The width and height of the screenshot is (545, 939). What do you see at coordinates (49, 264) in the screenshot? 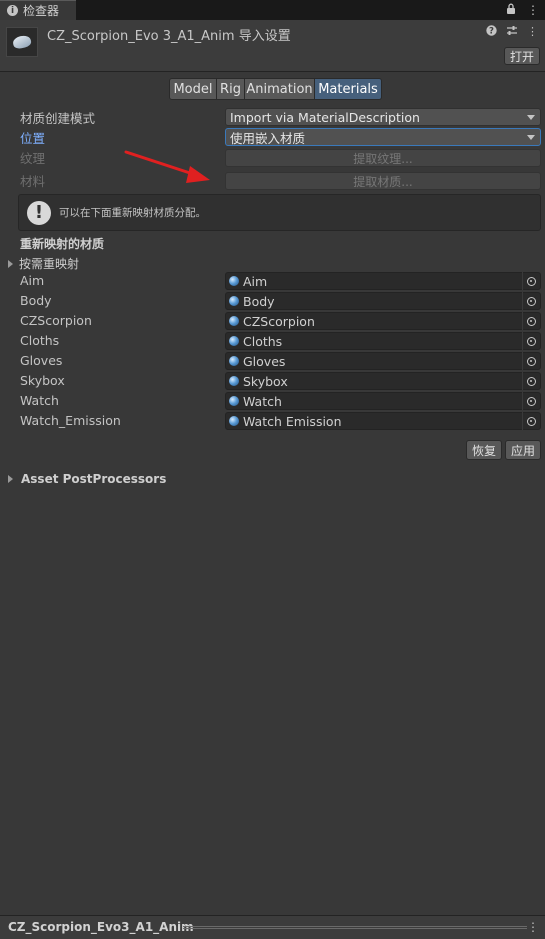
I see `search-and-remap-label: 按需重映射` at bounding box center [49, 264].